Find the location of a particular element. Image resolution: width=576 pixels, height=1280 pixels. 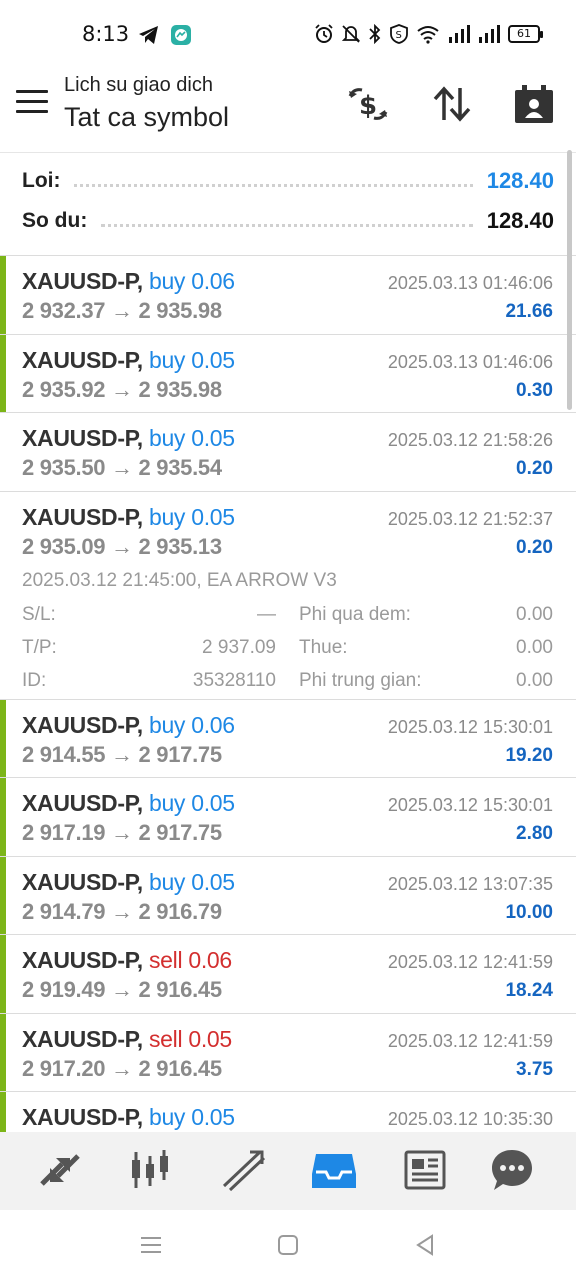

trade-profit: 10.00 is located at coordinates (529, 912).